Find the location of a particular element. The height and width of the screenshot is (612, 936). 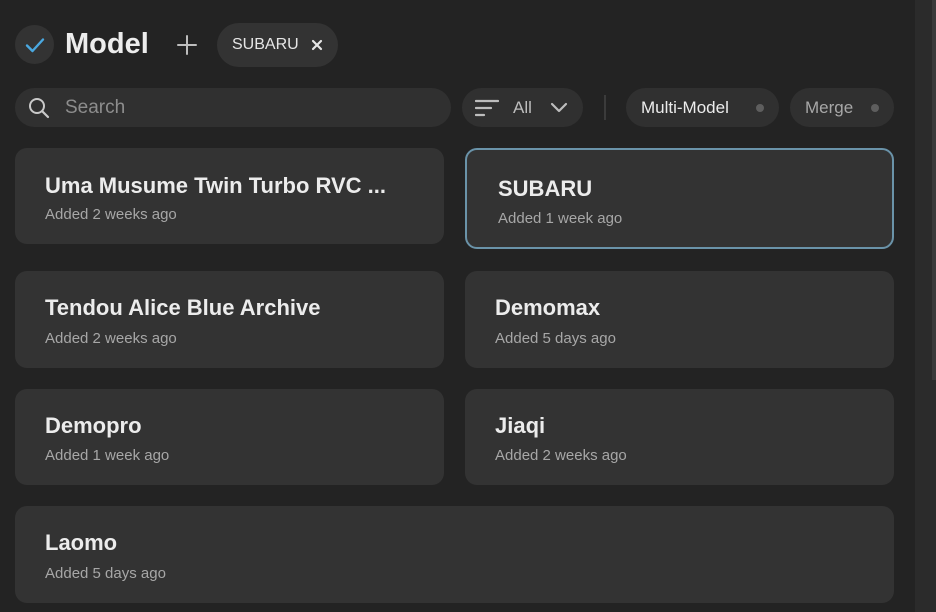

model-card-selected: SUBARU Added 1 week ago is located at coordinates (679, 198).